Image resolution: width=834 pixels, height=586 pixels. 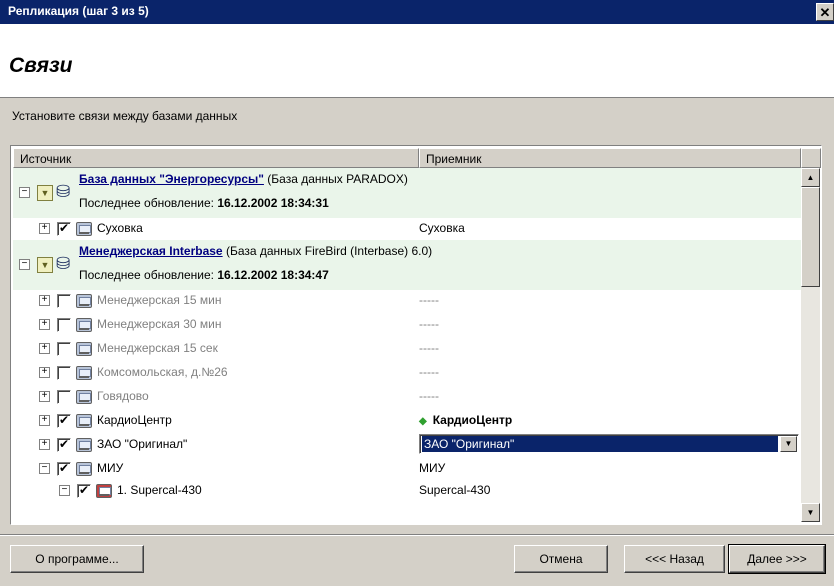 I want to click on row-label: Суховка, so click(x=120, y=228).